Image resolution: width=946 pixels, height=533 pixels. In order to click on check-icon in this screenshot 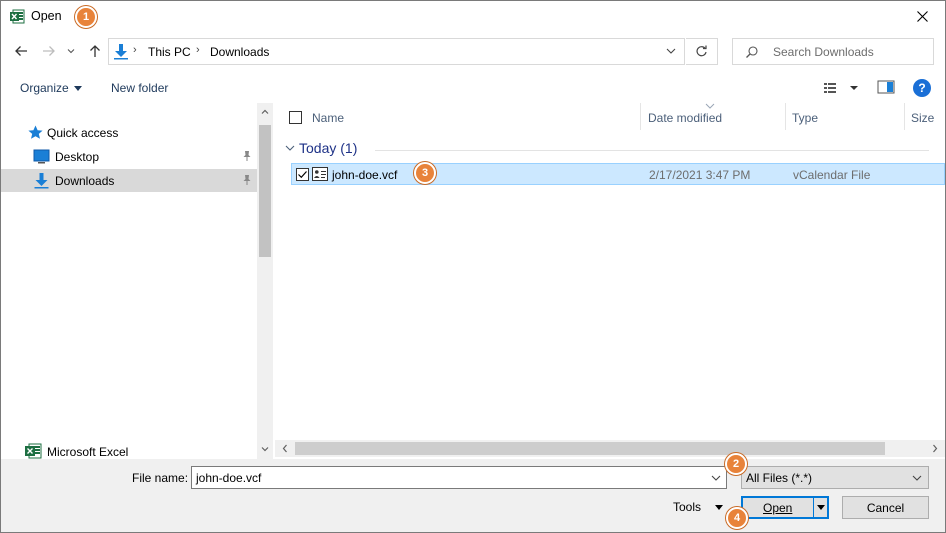, I will do `click(302, 175)`.